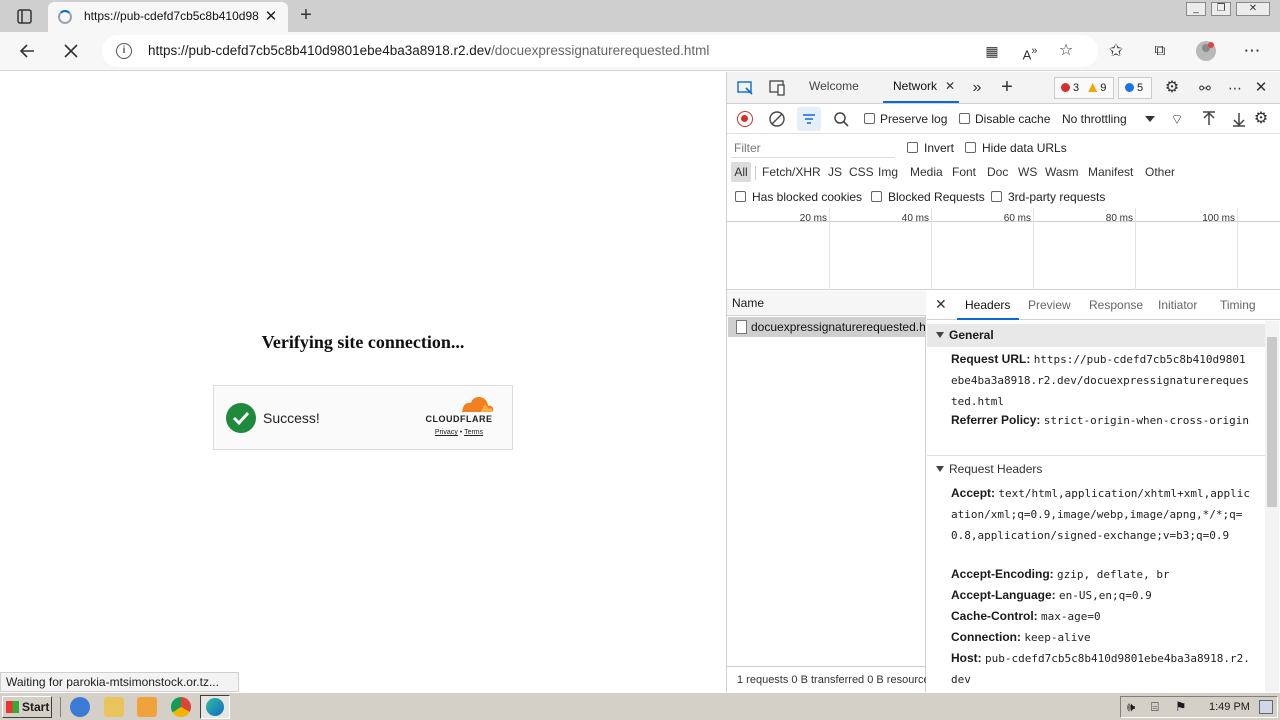  What do you see at coordinates (1116, 51) in the screenshot?
I see `favorites-icon: ✩` at bounding box center [1116, 51].